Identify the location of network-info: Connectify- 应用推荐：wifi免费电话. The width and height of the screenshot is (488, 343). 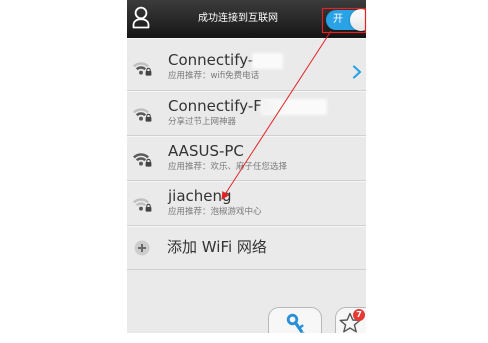
(225, 66).